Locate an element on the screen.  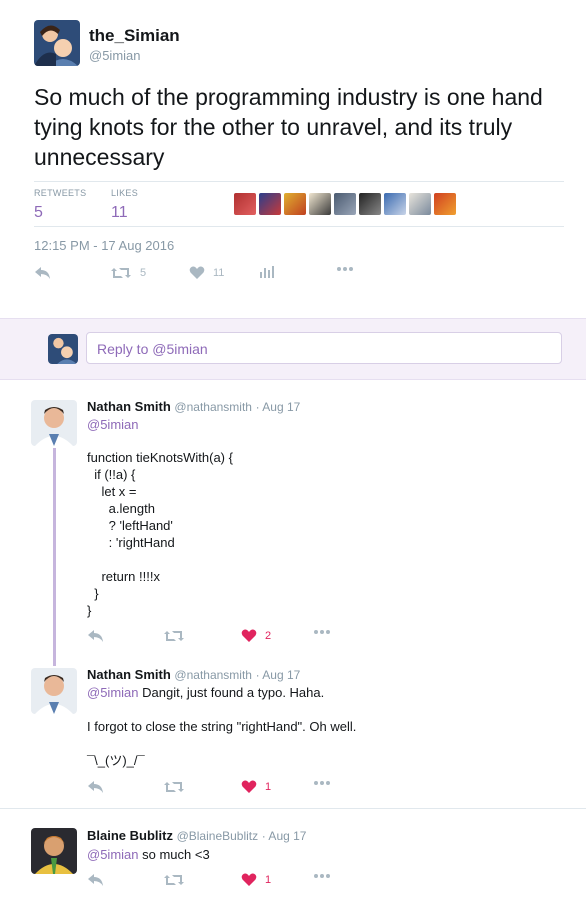
reply-first-line: @5imian so much <3 is located at coordinates (148, 854).